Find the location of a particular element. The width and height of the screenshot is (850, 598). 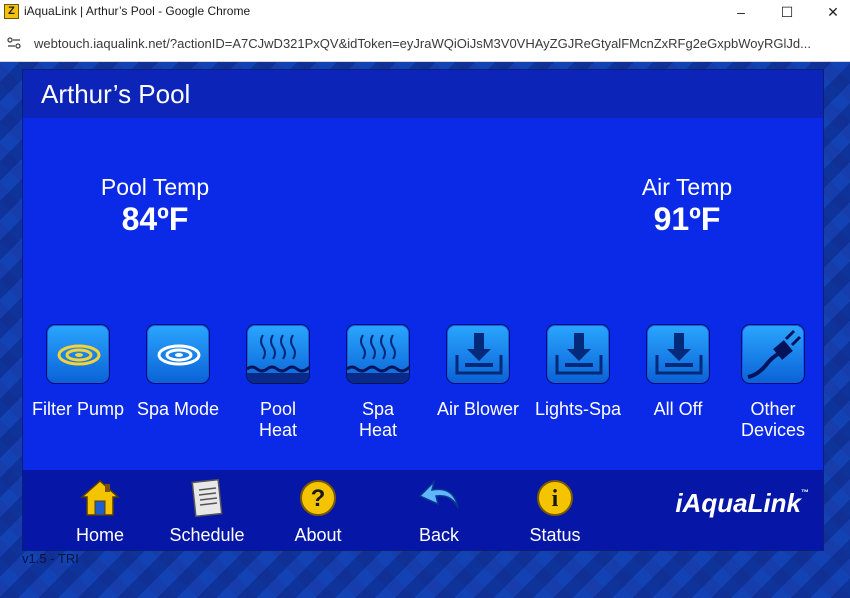

spa-mode-icon is located at coordinates (178, 354).